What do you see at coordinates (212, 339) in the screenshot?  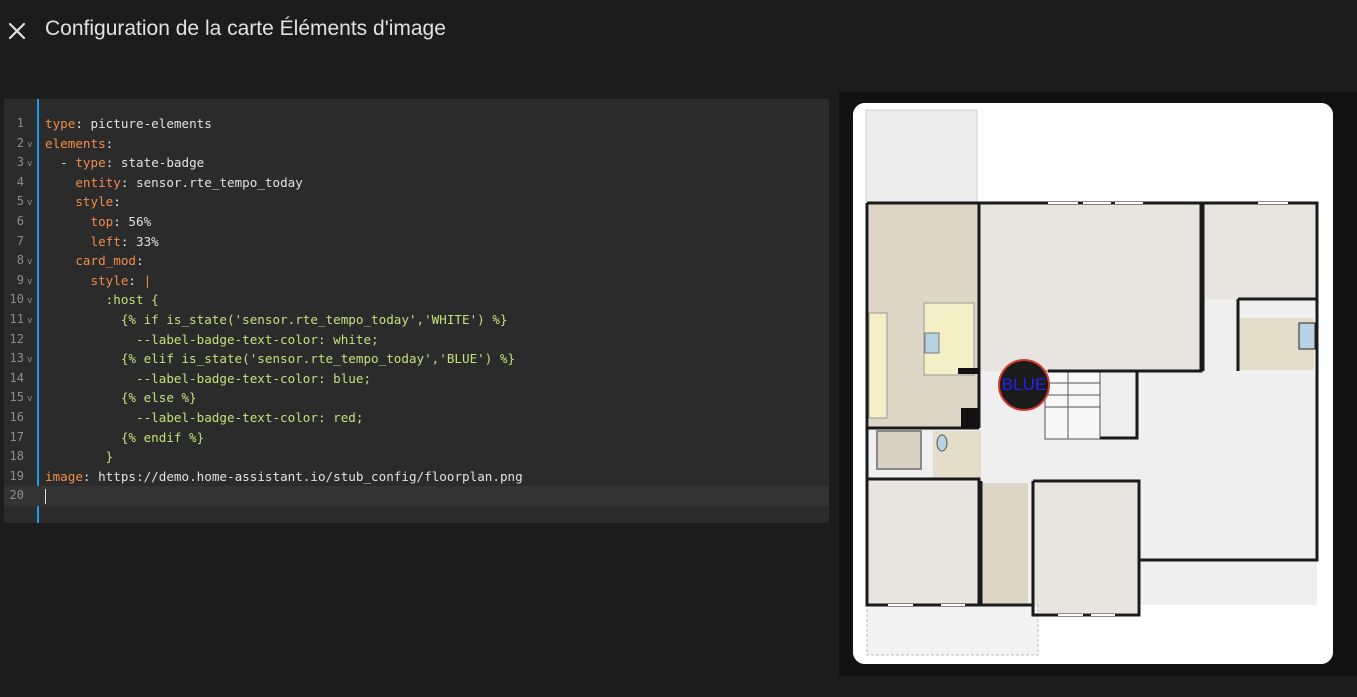 I see `code-text: --label-badge-text-color: white;` at bounding box center [212, 339].